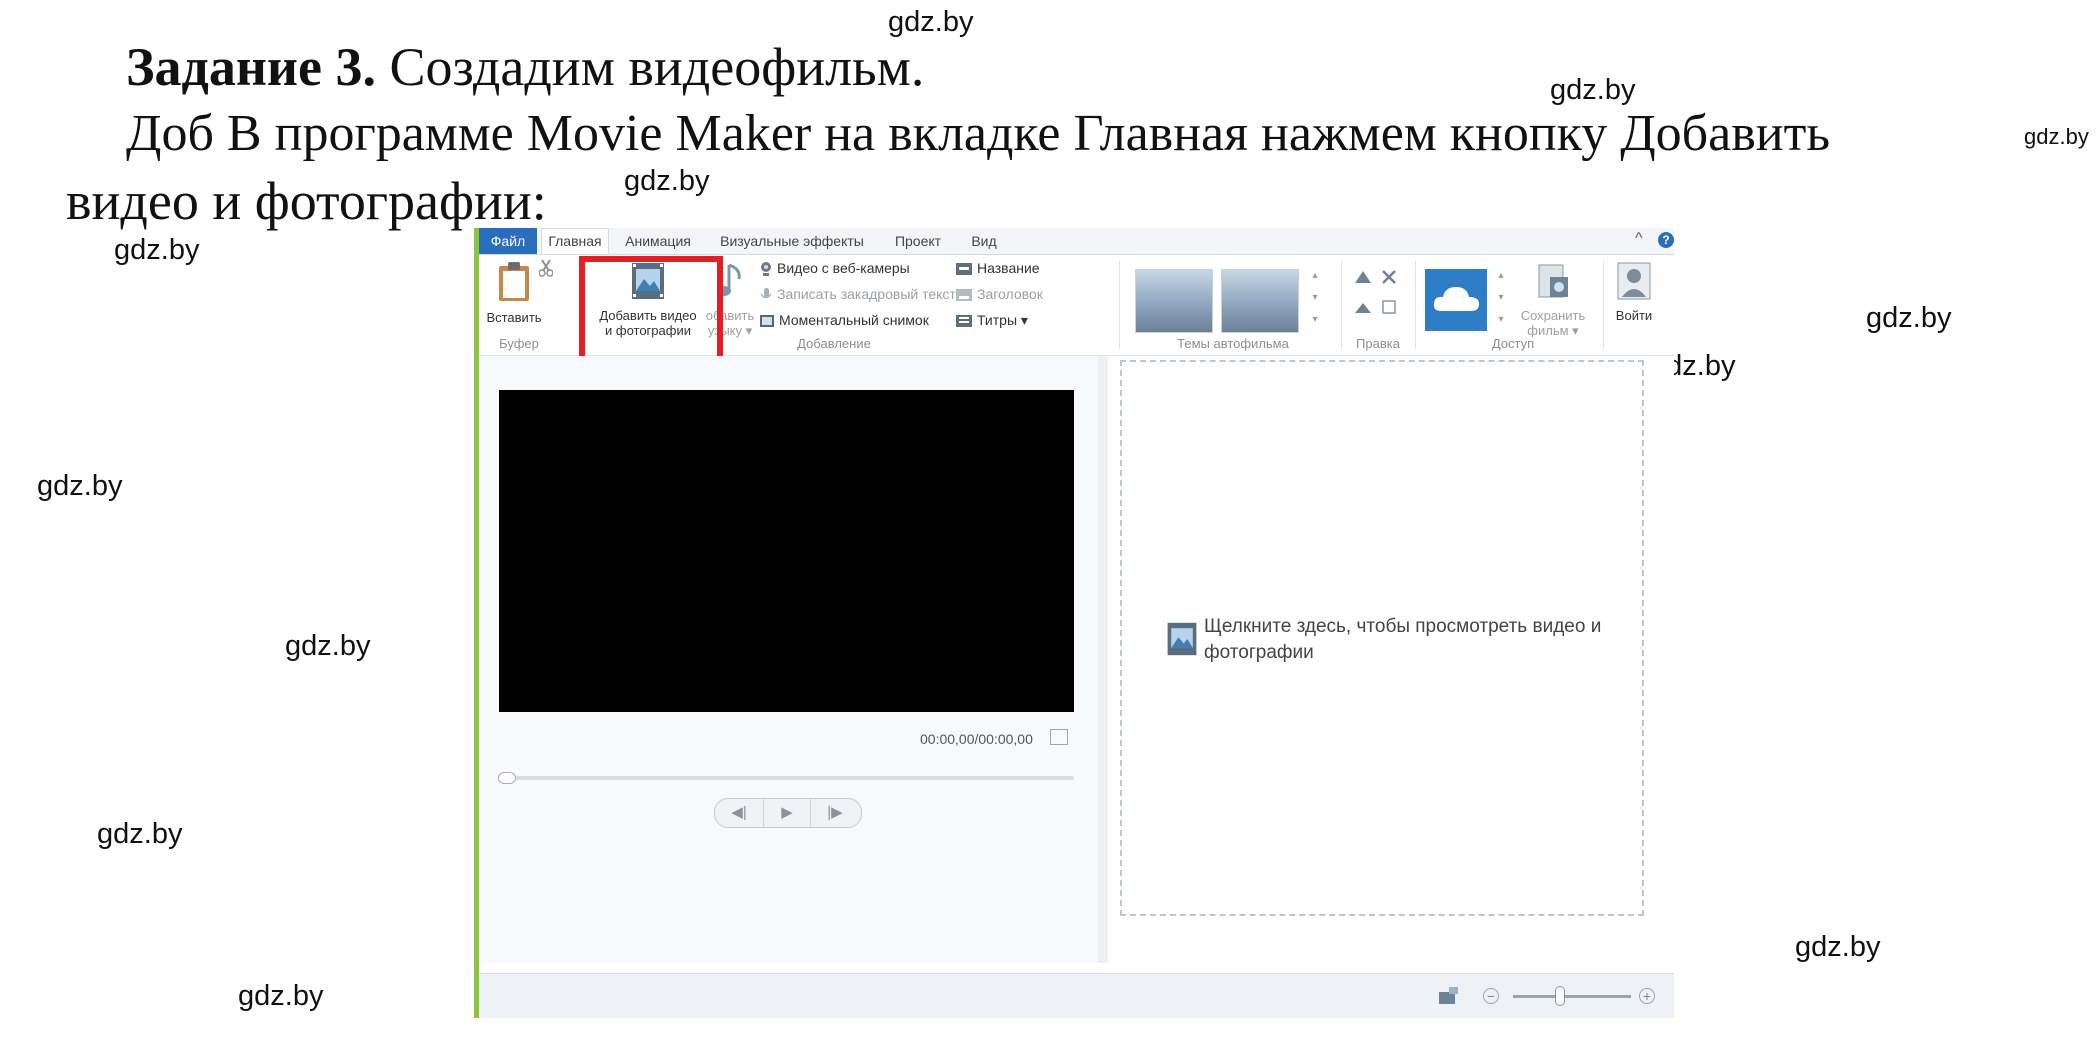 Image resolution: width=2100 pixels, height=1056 pixels. Describe the element at coordinates (1634, 315) in the screenshot. I see `sign-in-label: Войти` at that location.